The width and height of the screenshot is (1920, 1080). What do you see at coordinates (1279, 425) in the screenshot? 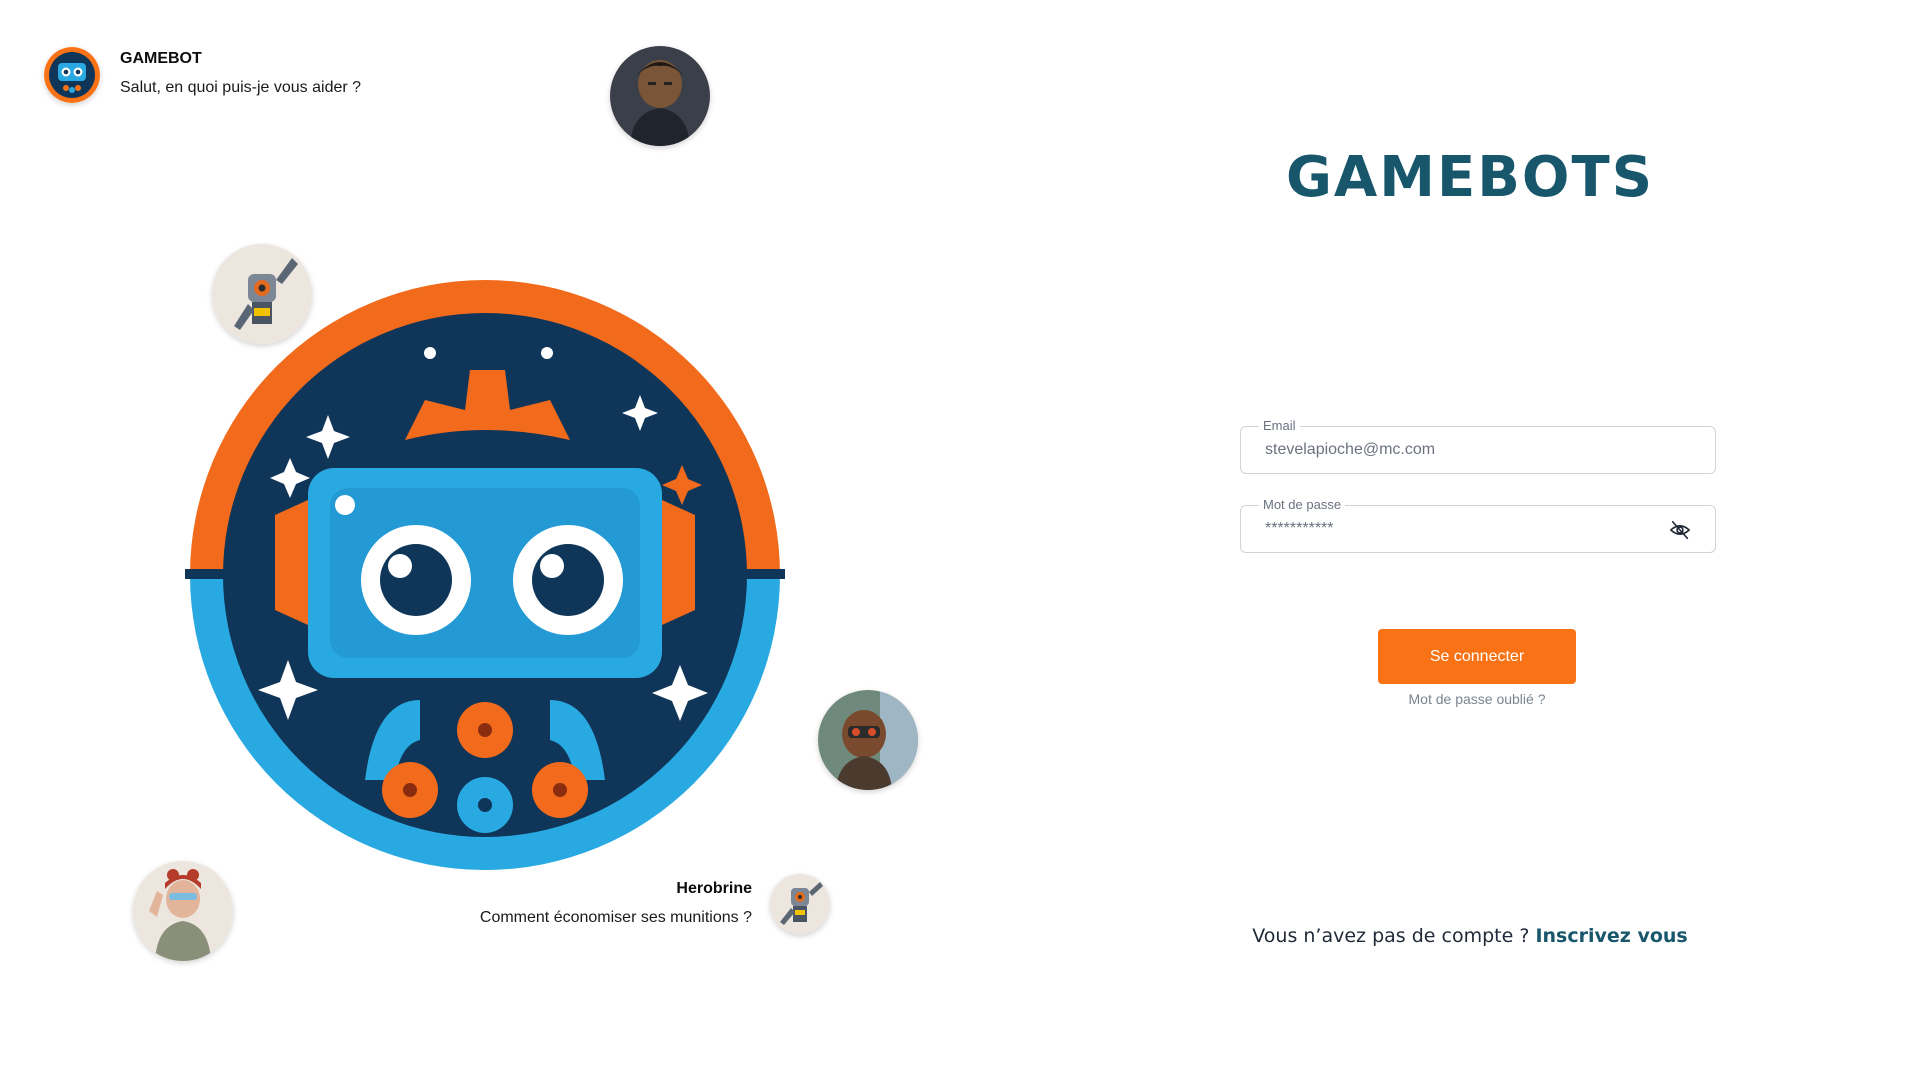
I see `email-label: Email` at bounding box center [1279, 425].